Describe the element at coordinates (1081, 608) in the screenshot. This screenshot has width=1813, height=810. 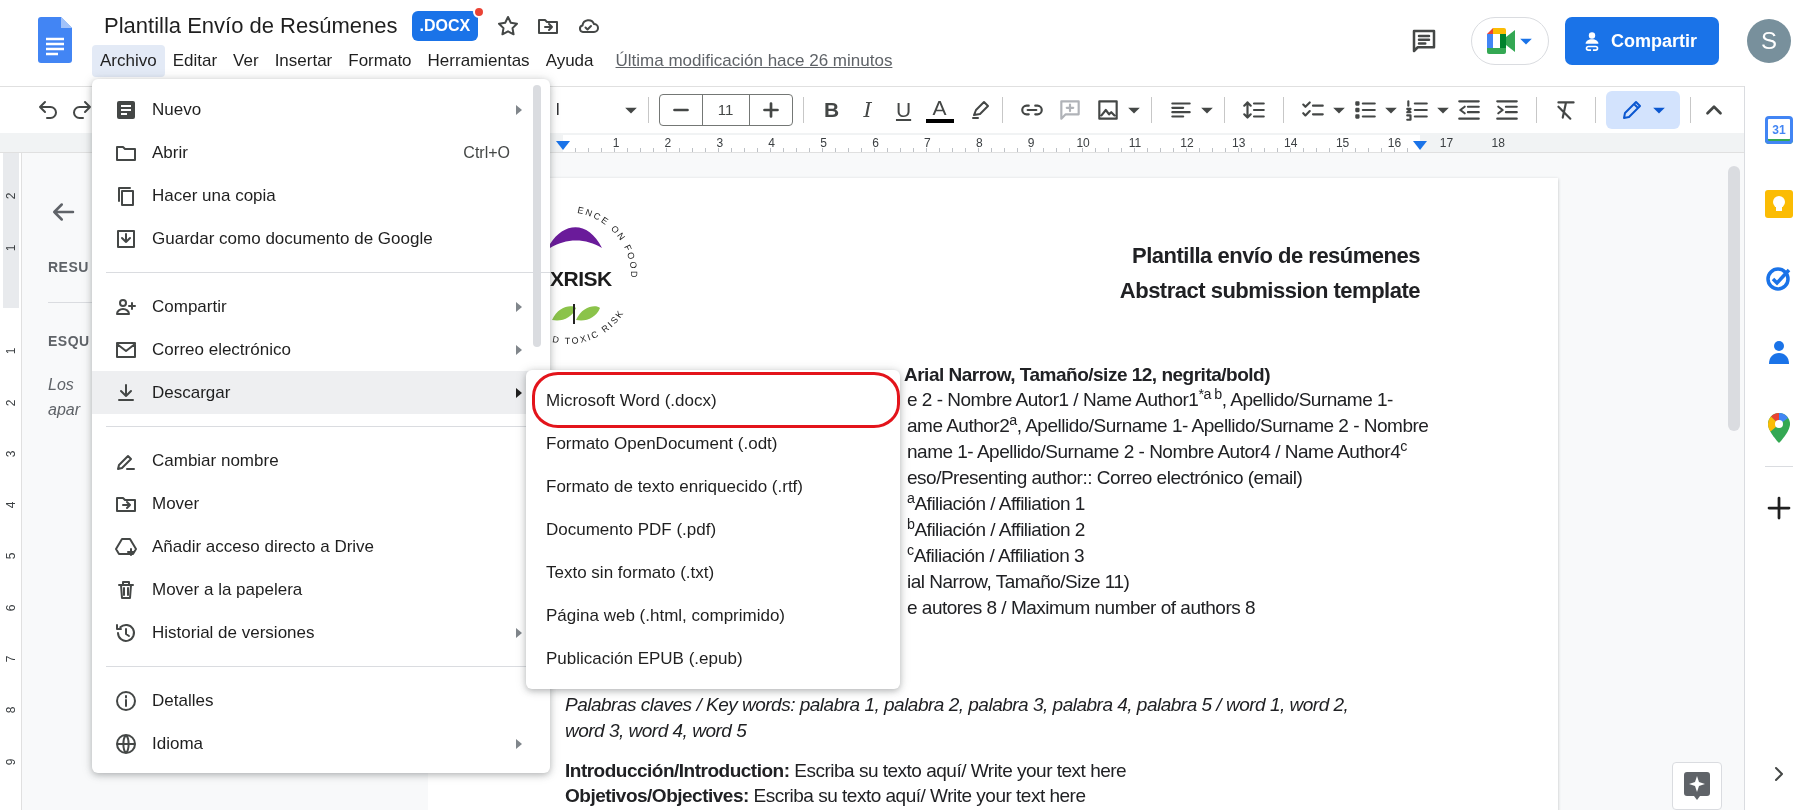
I see `document-text: e autores 8 / Maximum number of authors 8` at that location.